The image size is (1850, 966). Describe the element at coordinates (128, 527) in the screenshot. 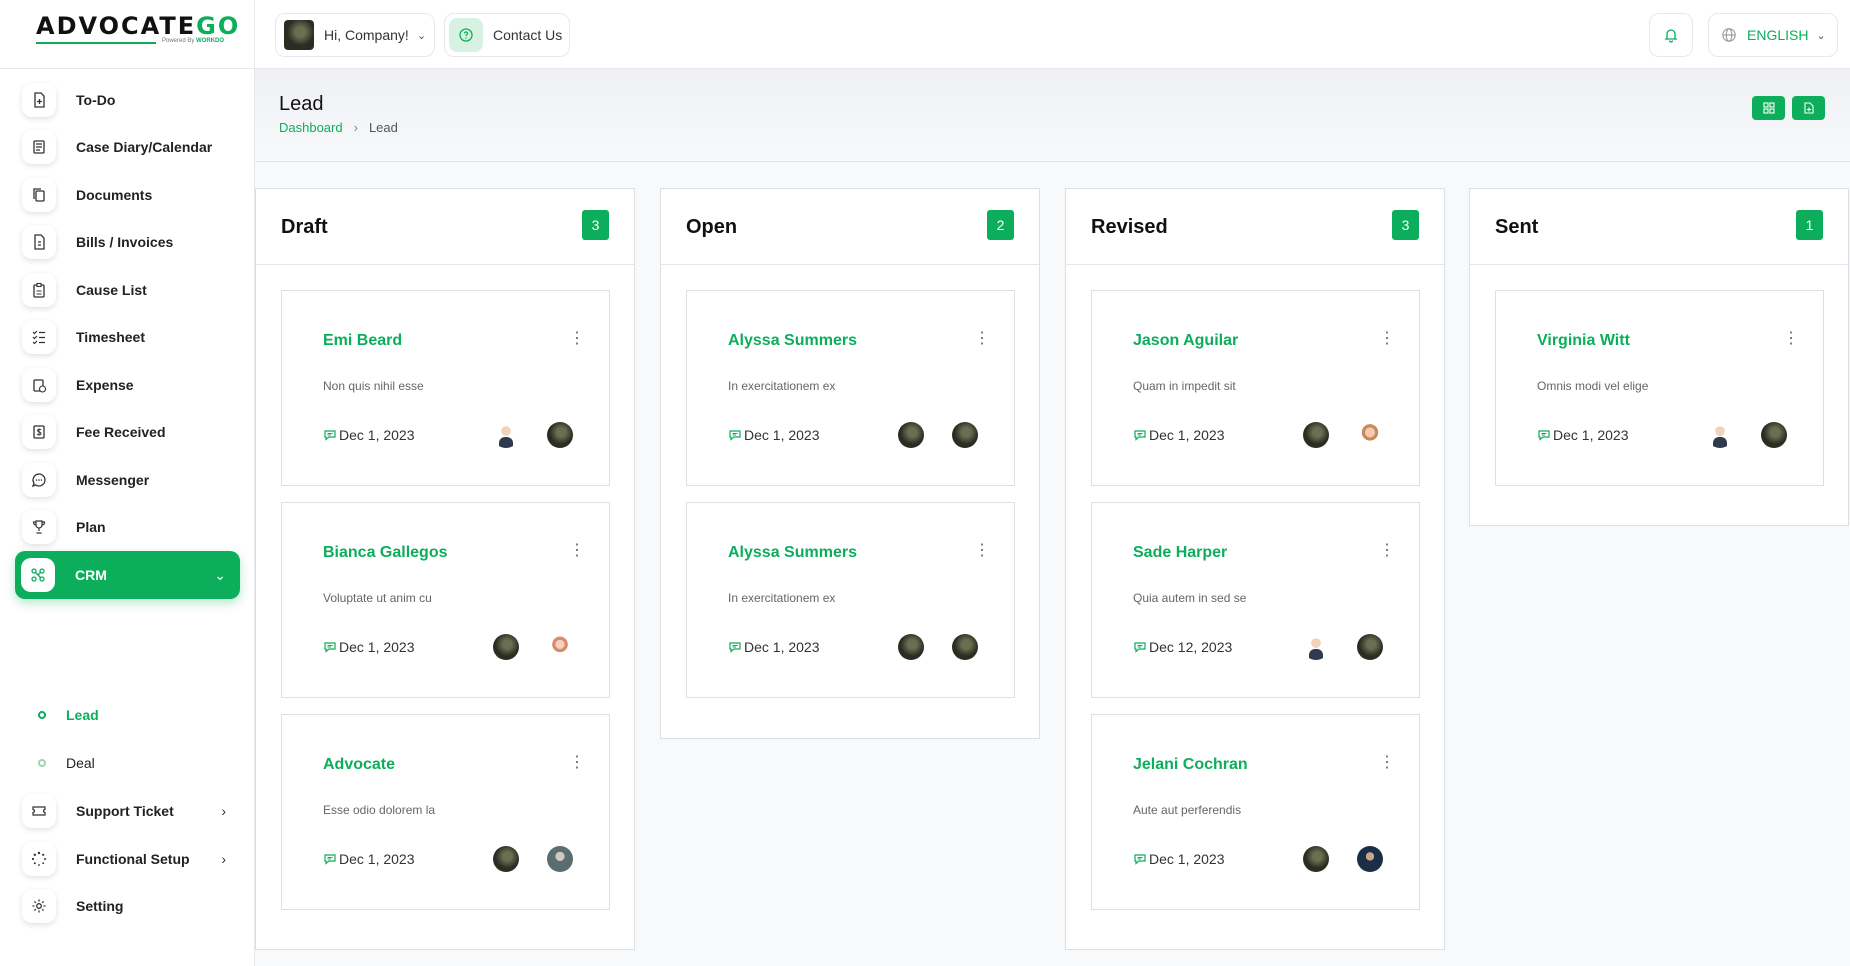

I see `sidebar-item-plan: Plan` at that location.